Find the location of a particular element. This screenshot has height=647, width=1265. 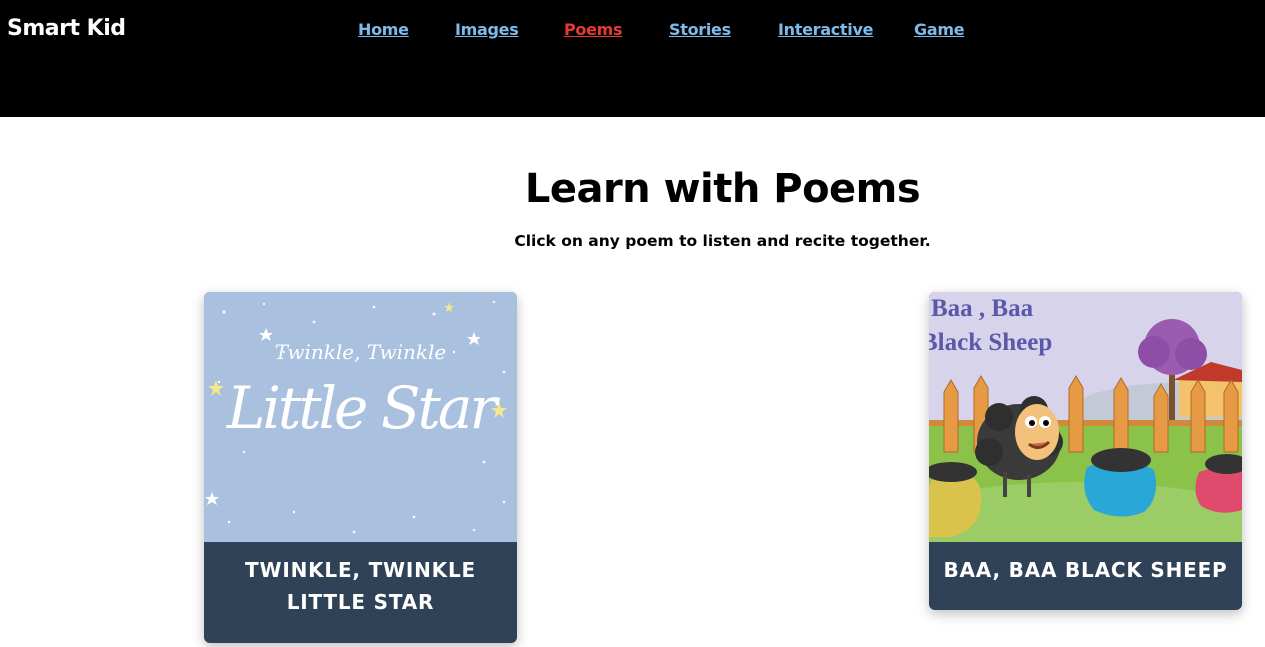

poem-image-title: Baa , Baa Black Sheep is located at coordinates (991, 326).